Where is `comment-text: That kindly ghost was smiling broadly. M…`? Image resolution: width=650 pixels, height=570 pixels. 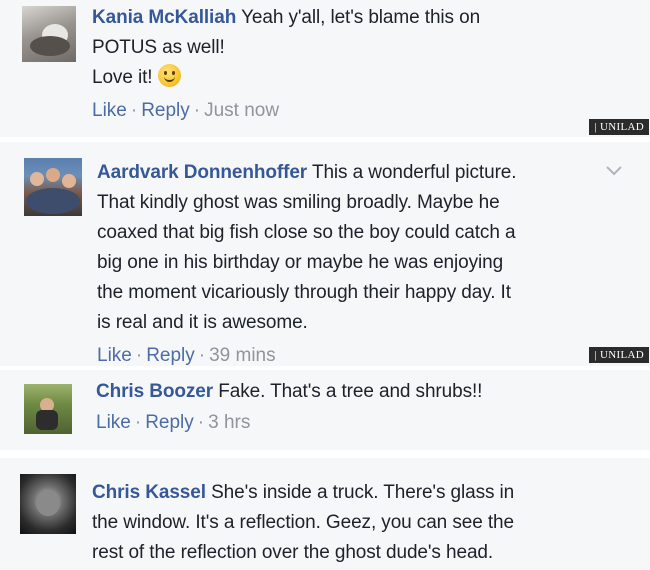 comment-text: That kindly ghost was smiling broadly. M… is located at coordinates (298, 202).